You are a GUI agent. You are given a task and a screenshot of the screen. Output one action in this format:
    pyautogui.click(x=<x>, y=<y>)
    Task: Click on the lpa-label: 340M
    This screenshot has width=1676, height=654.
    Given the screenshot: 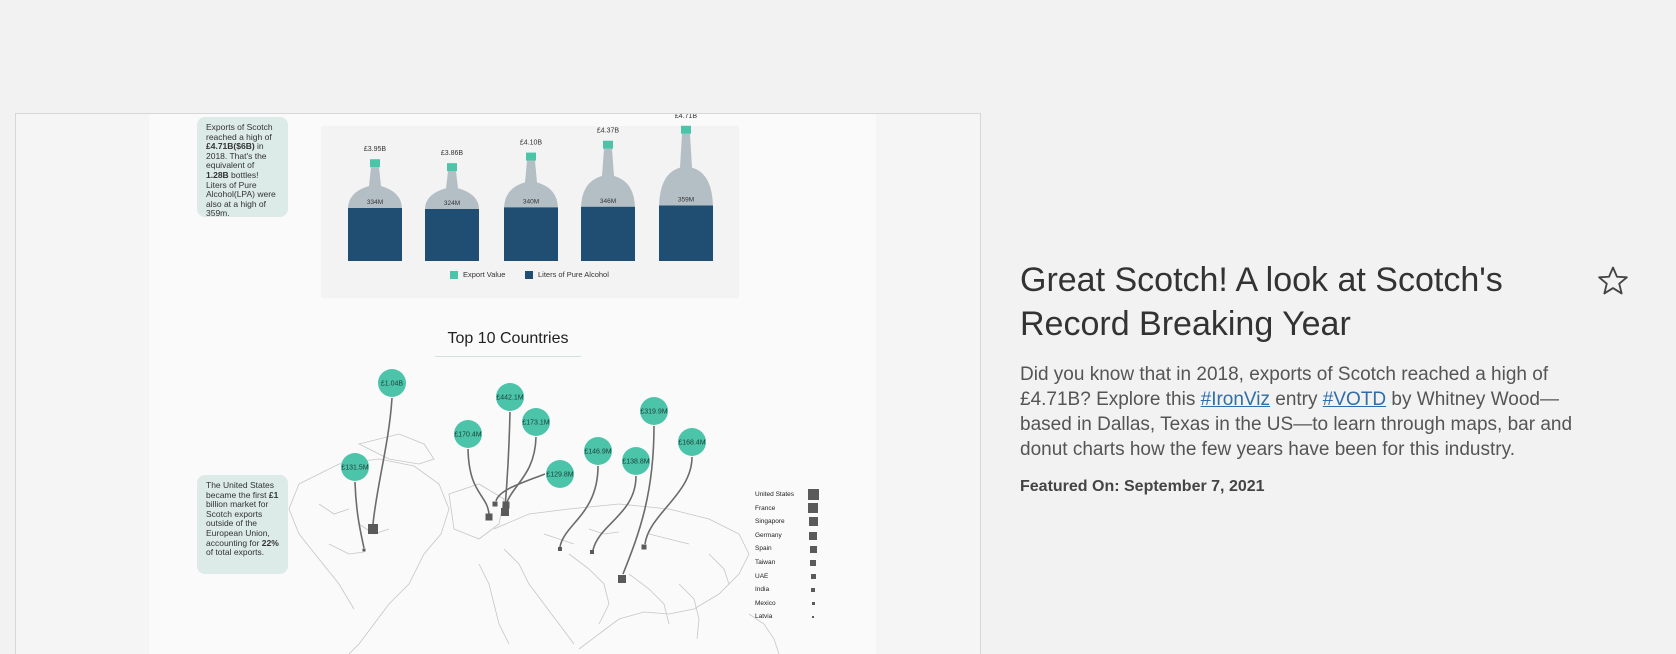 What is the action you would take?
    pyautogui.click(x=531, y=201)
    